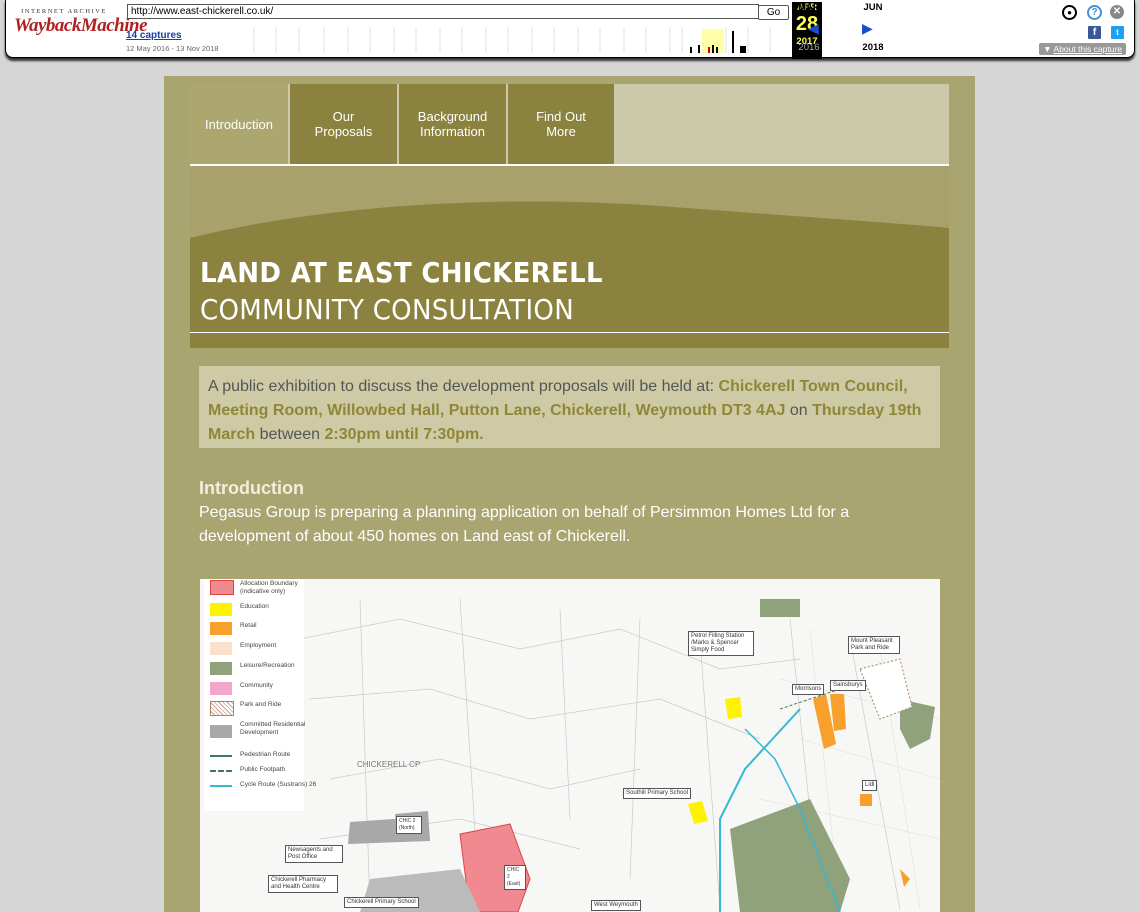 Image resolution: width=1140 pixels, height=912 pixels. Describe the element at coordinates (809, 7) in the screenshot. I see `prev-month: MAR` at that location.